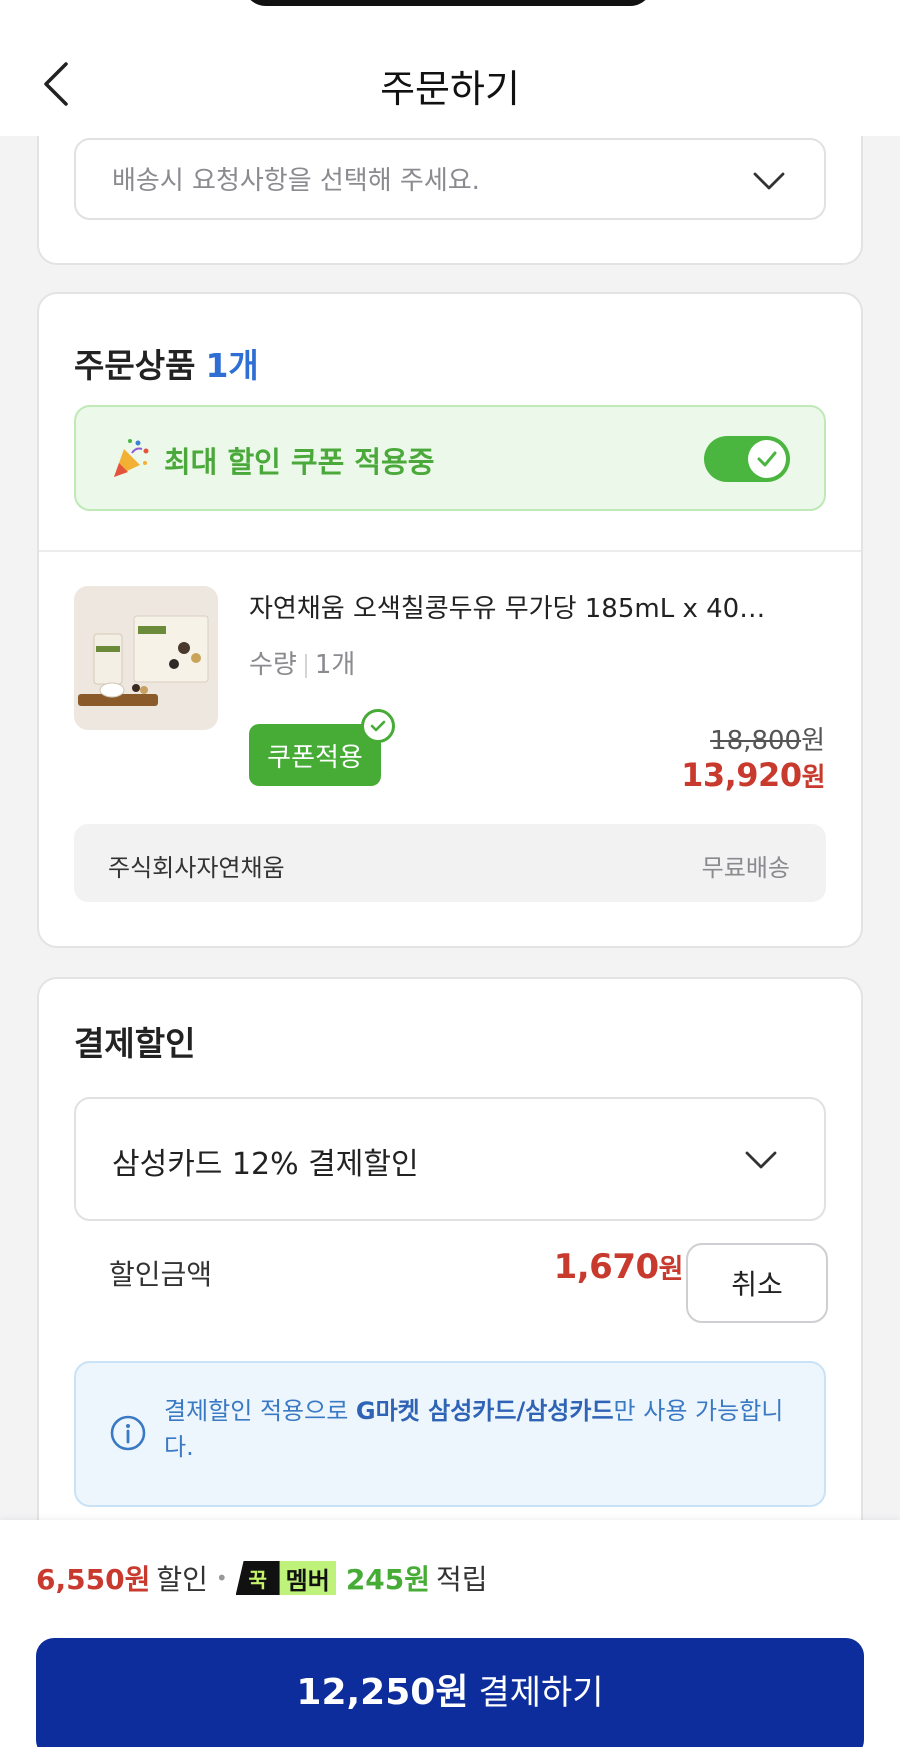  What do you see at coordinates (93, 1579) in the screenshot?
I see `total-discount: 6,550원` at bounding box center [93, 1579].